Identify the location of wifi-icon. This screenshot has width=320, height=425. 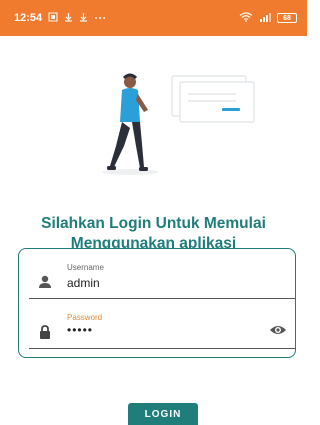
(246, 18).